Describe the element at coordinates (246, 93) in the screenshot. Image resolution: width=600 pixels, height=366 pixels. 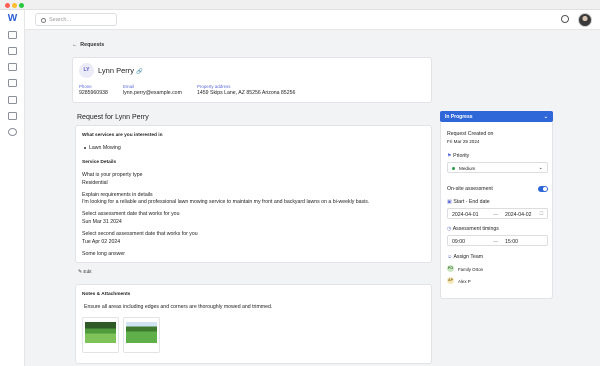
I see `address-value: 1459 Skips Lane, AZ 85256 Arizona 85256` at that location.